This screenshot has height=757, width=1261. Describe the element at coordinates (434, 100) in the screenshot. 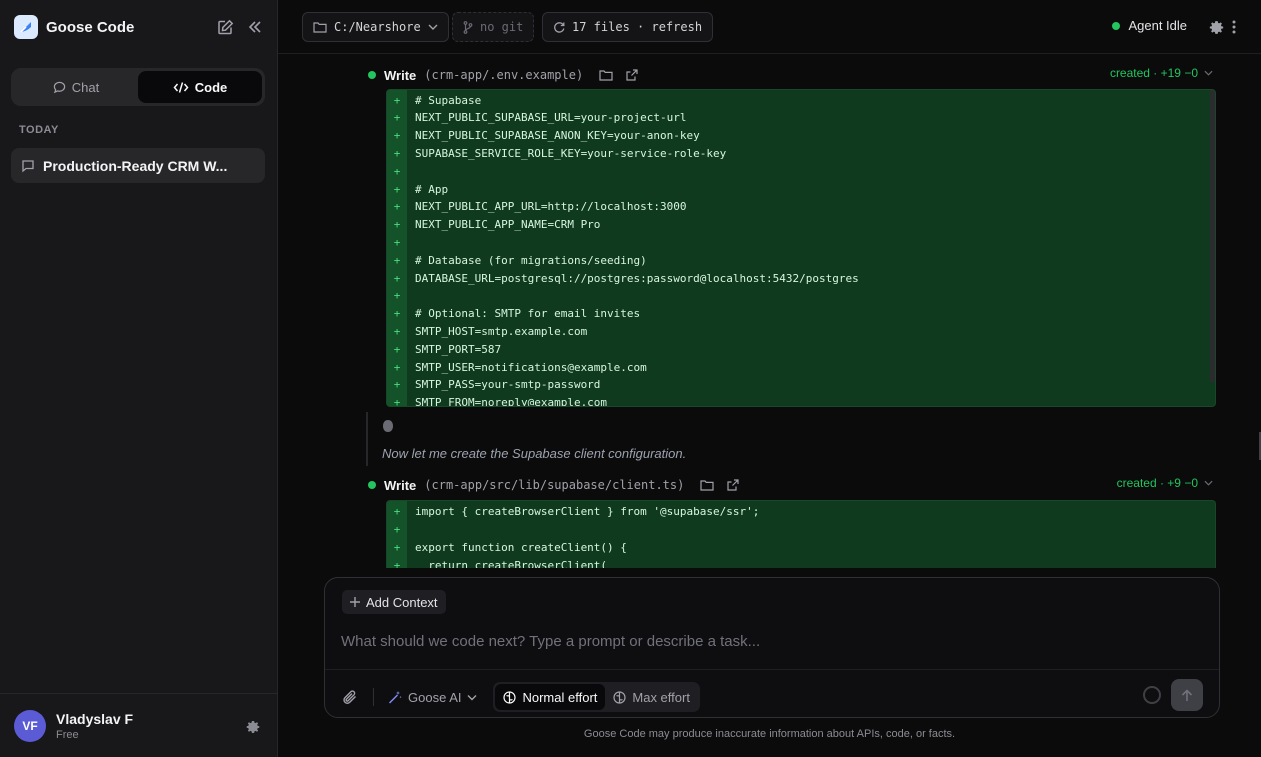

I see `diff-line: + # Supabase` at that location.